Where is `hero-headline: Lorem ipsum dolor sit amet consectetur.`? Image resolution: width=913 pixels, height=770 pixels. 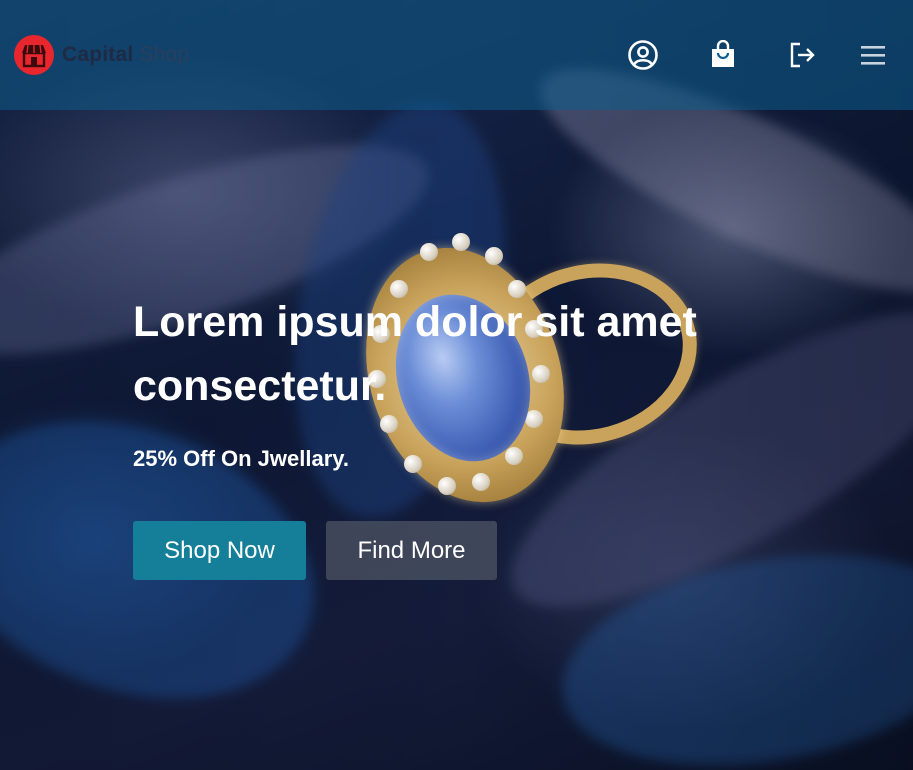 hero-headline: Lorem ipsum dolor sit amet consectetur. is located at coordinates (415, 354).